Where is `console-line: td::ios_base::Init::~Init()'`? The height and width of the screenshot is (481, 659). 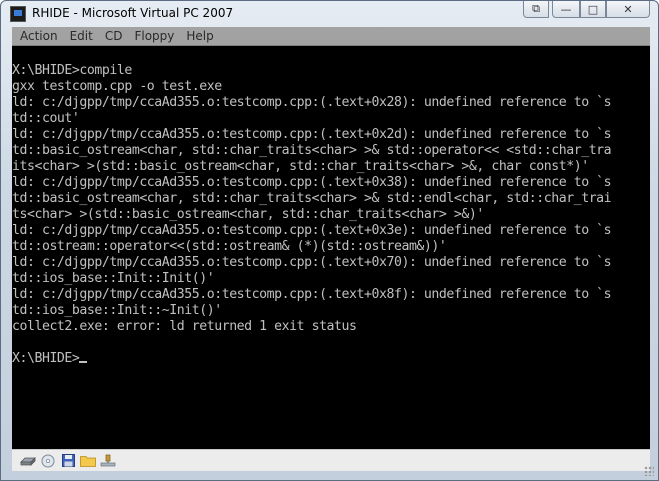
console-line: td::ios_base::Init::~Init()' is located at coordinates (117, 310).